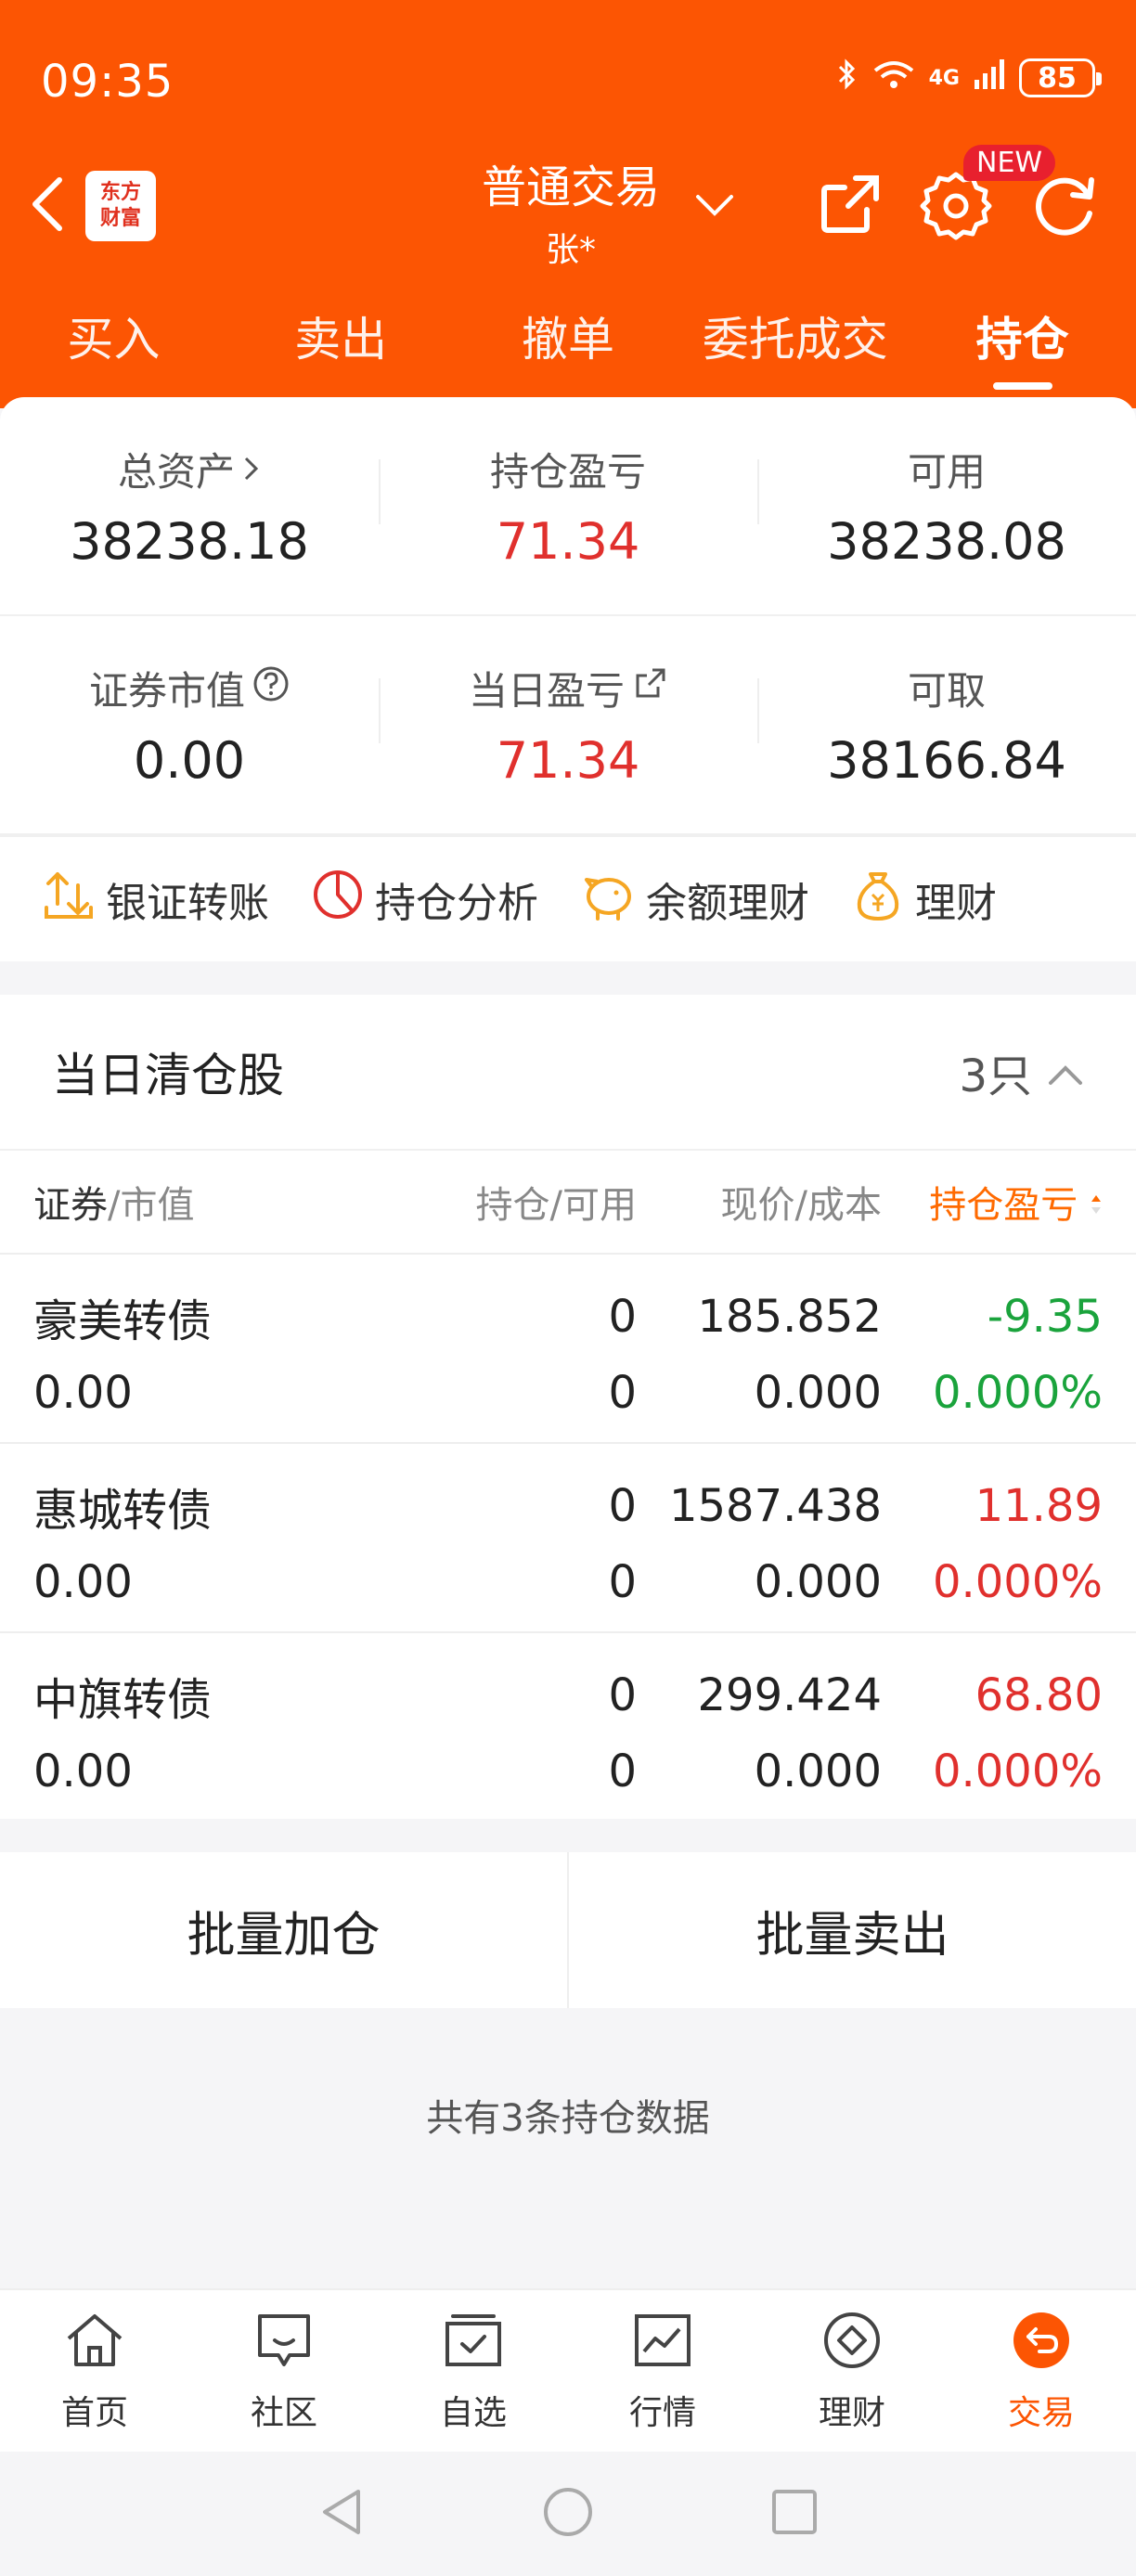 Image resolution: width=1136 pixels, height=2576 pixels. Describe the element at coordinates (1041, 2344) in the screenshot. I see `trade-icon` at that location.